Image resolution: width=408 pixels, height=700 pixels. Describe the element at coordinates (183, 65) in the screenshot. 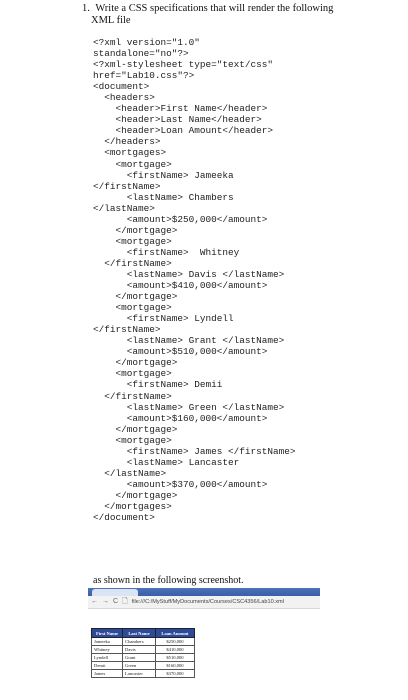

I see `code-line: <?xml-stylesheet type="text/css"` at that location.